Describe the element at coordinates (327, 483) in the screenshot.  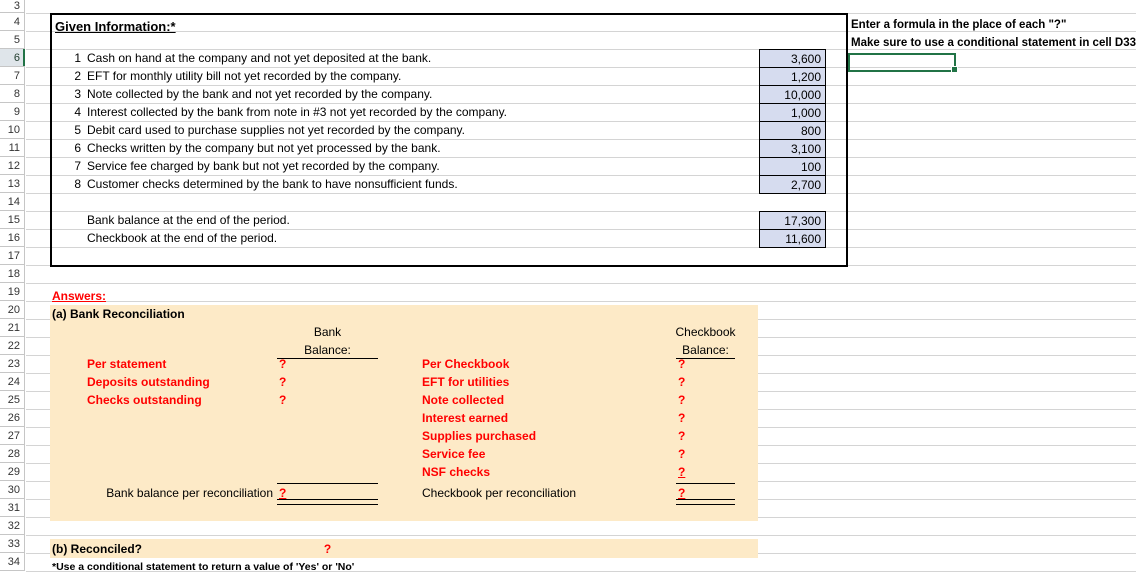
I see `bank-total-top-rule` at that location.